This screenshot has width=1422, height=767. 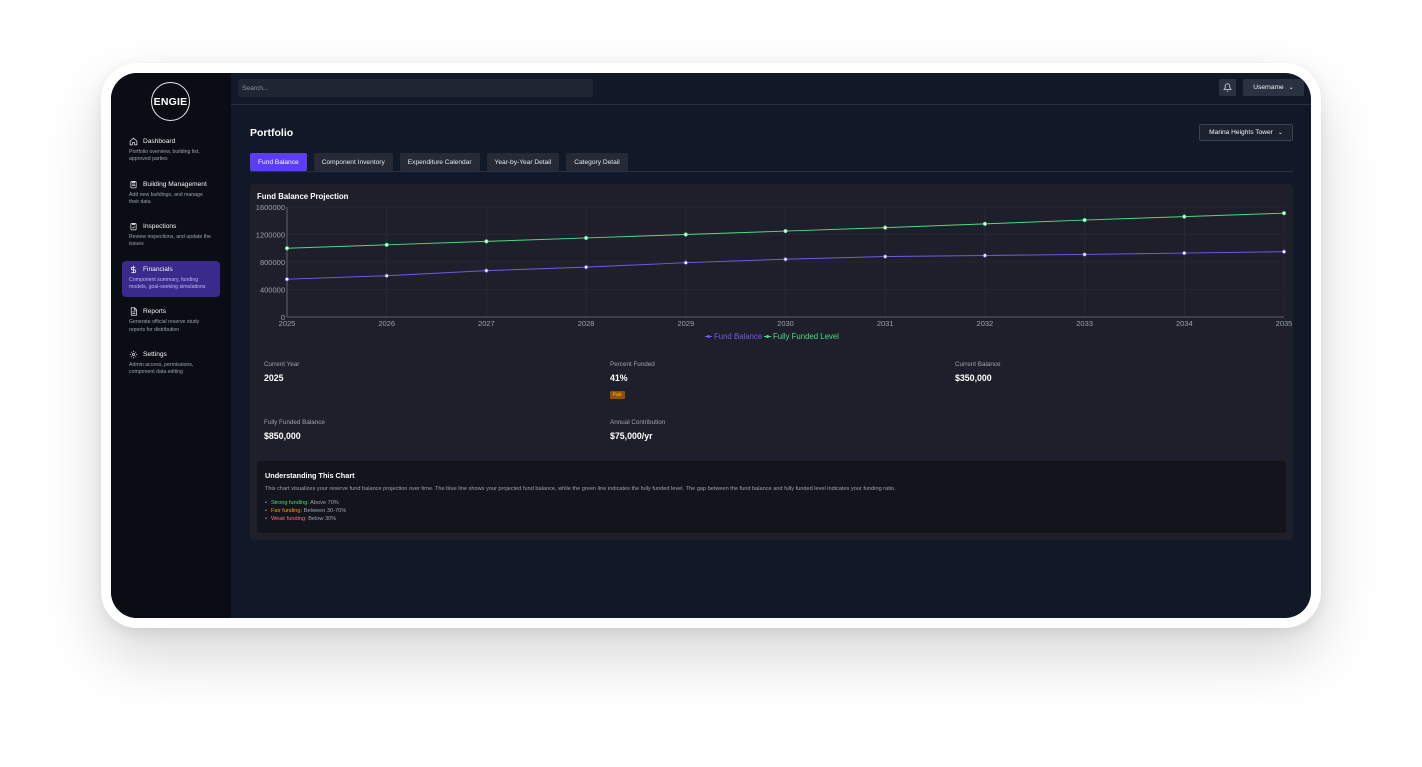 What do you see at coordinates (133, 227) in the screenshot?
I see `clipboard-check-icon` at bounding box center [133, 227].